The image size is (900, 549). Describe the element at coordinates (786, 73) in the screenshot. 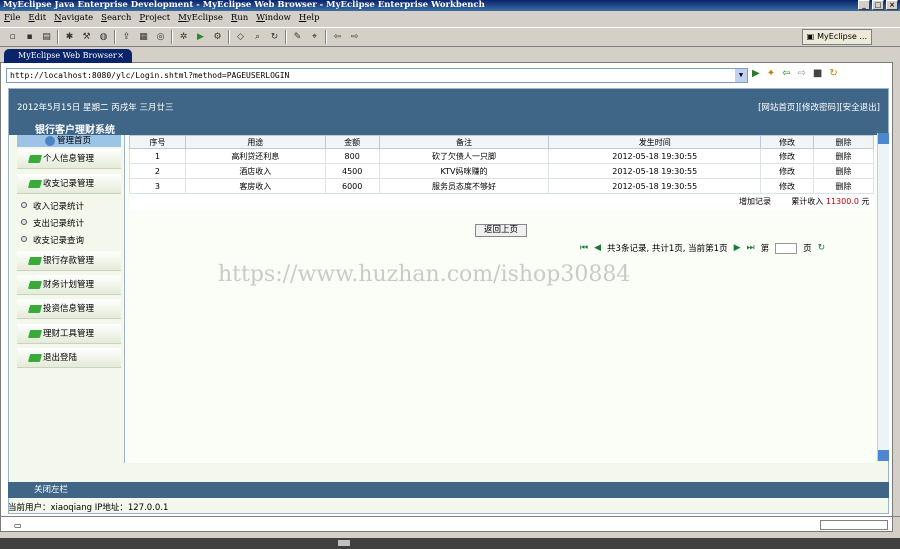

I see `back-icon: ⇦` at that location.